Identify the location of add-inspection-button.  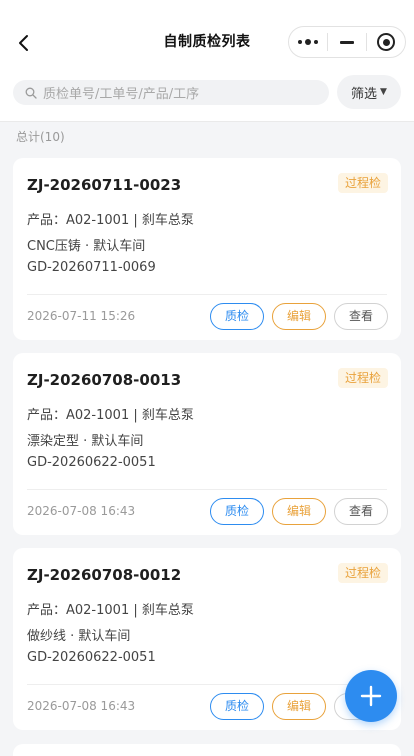
(371, 696).